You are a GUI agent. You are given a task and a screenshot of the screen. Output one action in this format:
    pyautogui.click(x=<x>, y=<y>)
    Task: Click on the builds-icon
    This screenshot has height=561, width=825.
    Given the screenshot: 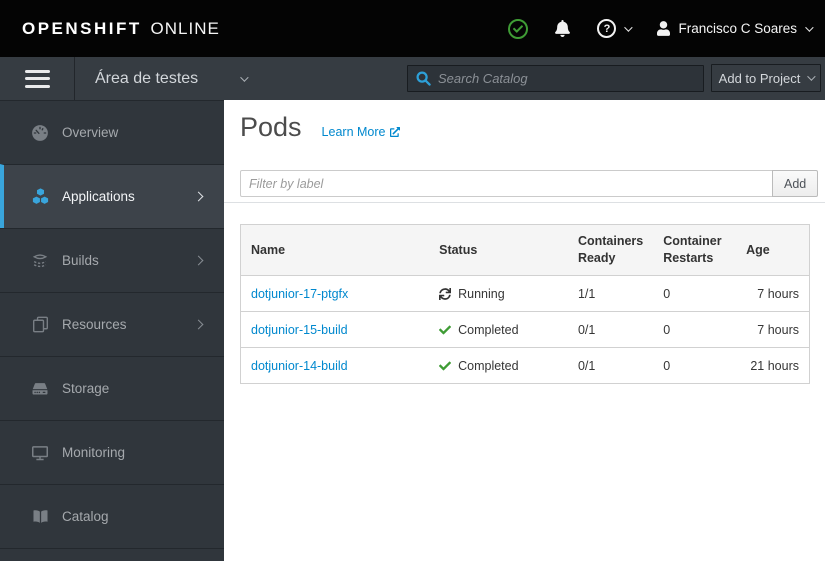 What is the action you would take?
    pyautogui.click(x=40, y=260)
    